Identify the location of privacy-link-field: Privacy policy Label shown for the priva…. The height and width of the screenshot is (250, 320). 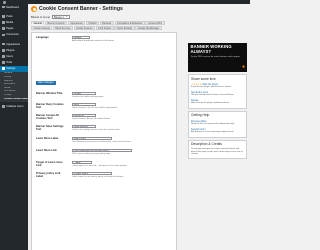
(98, 174).